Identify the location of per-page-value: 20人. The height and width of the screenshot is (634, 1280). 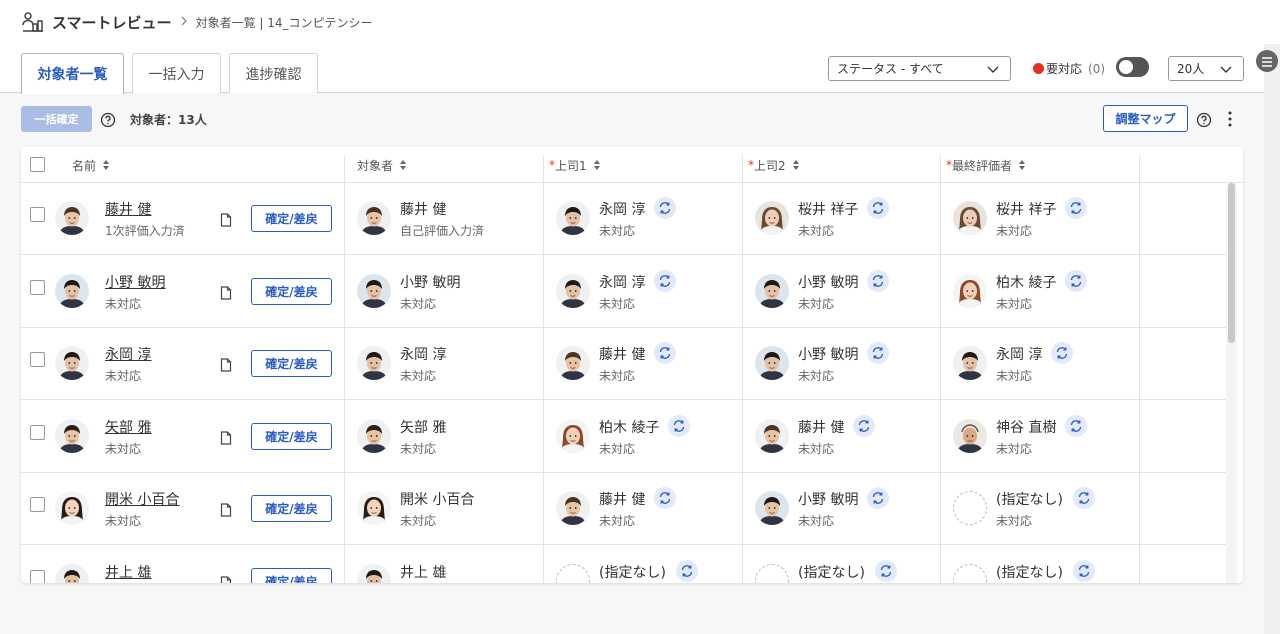
(1191, 69).